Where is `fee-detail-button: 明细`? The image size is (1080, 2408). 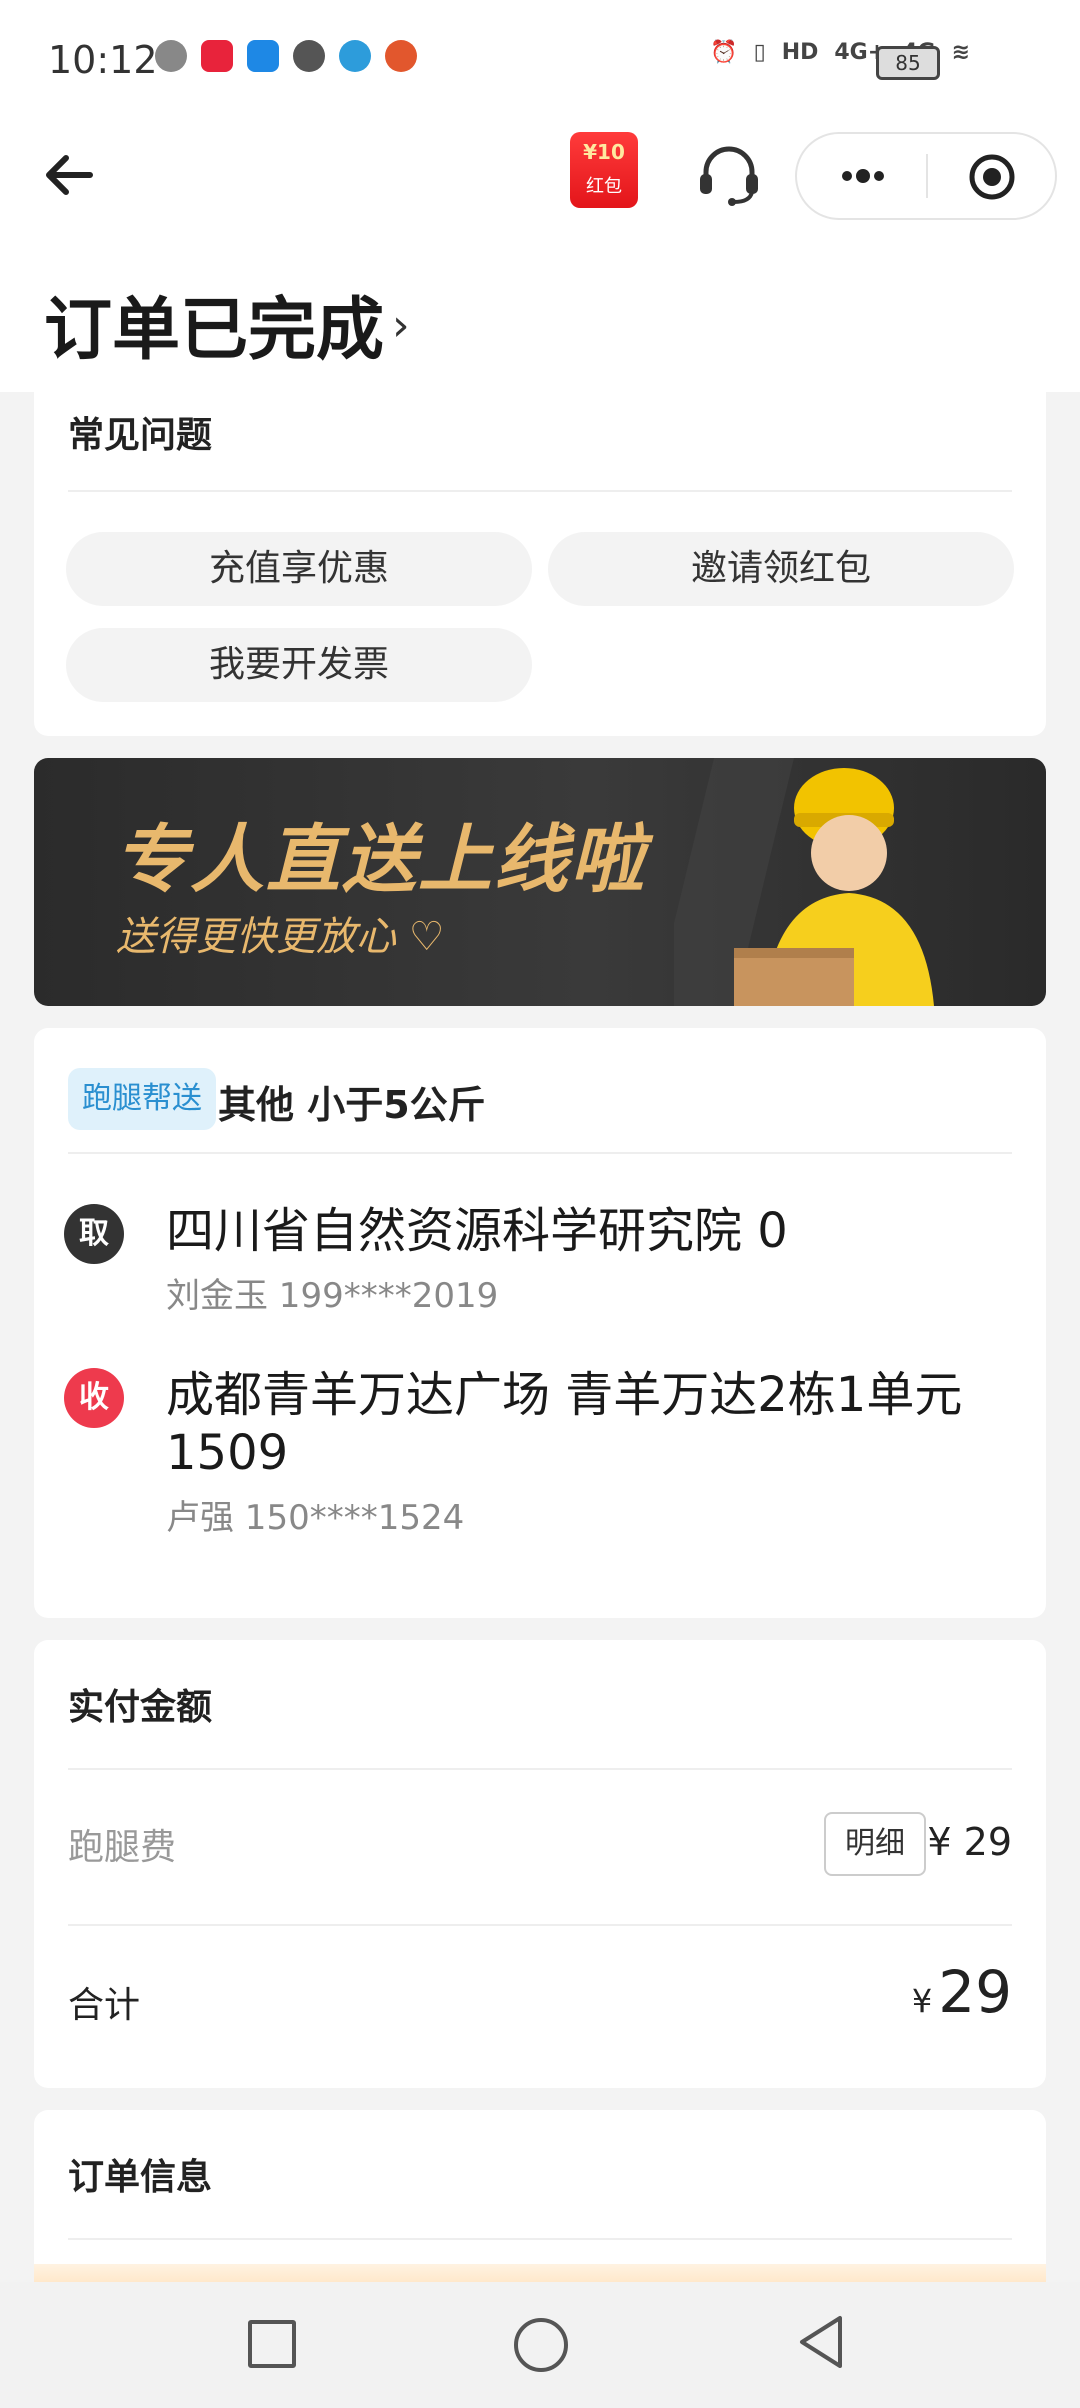 fee-detail-button: 明细 is located at coordinates (875, 1844).